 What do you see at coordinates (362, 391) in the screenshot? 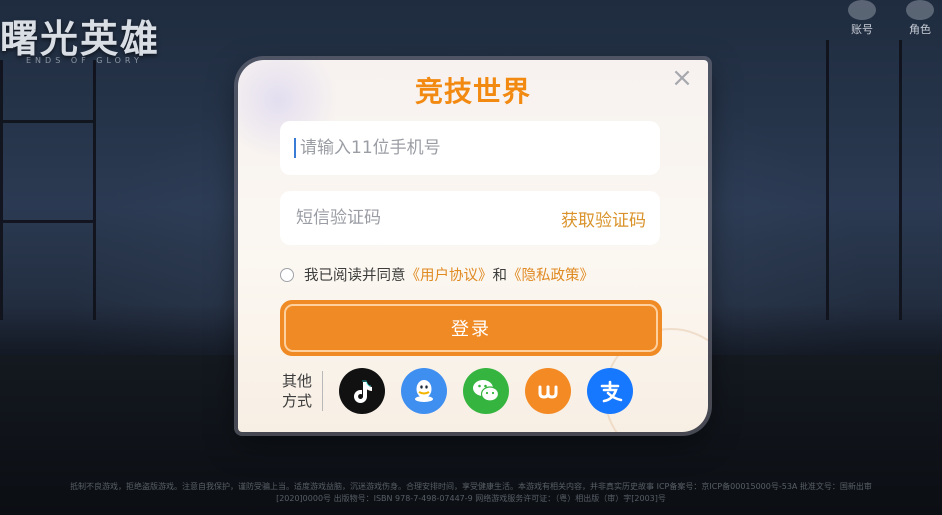
I see `tiktok-icon` at bounding box center [362, 391].